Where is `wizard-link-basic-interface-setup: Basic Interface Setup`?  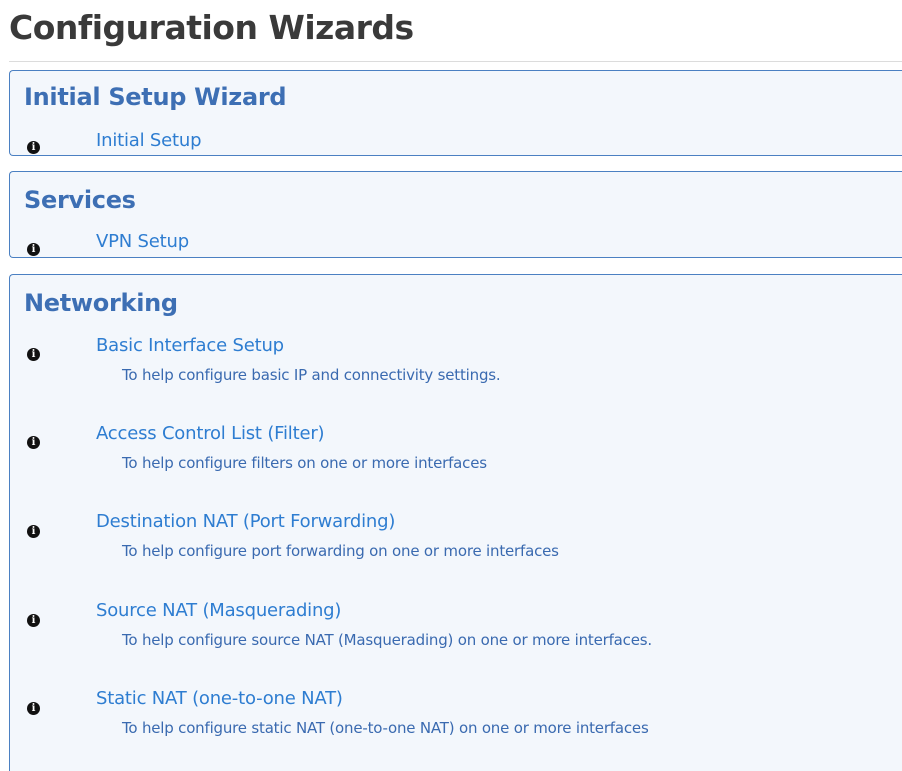
wizard-link-basic-interface-setup: Basic Interface Setup is located at coordinates (190, 345).